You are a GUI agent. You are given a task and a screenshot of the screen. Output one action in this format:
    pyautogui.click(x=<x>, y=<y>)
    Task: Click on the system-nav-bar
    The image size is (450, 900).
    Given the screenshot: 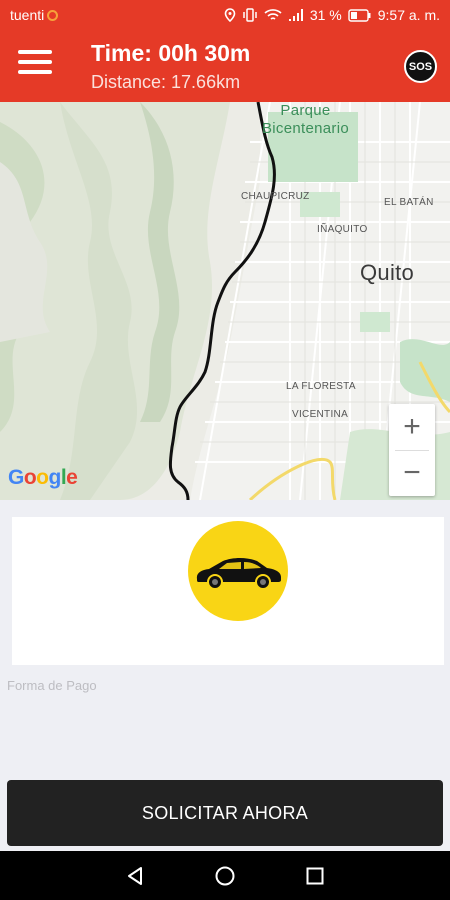 What is the action you would take?
    pyautogui.click(x=225, y=875)
    